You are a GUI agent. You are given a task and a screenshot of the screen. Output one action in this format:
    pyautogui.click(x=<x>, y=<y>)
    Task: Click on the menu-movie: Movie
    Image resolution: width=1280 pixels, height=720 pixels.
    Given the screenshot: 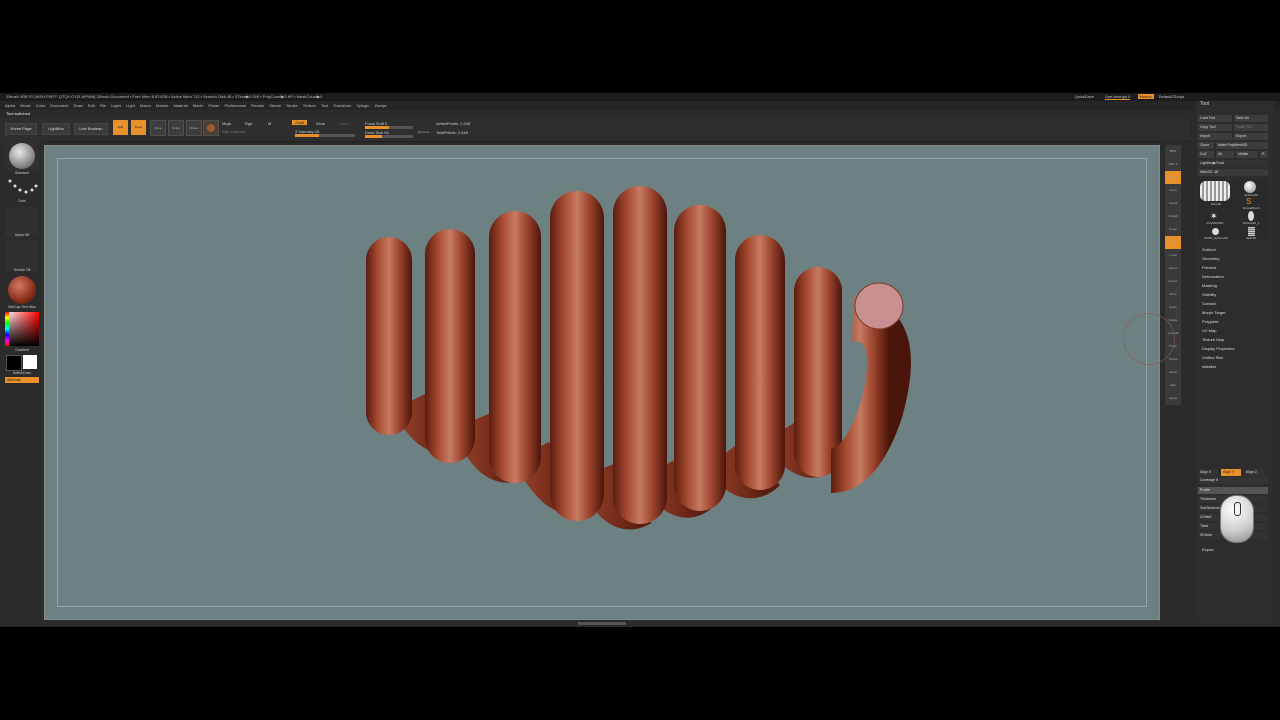 What is the action you would take?
    pyautogui.click(x=198, y=105)
    